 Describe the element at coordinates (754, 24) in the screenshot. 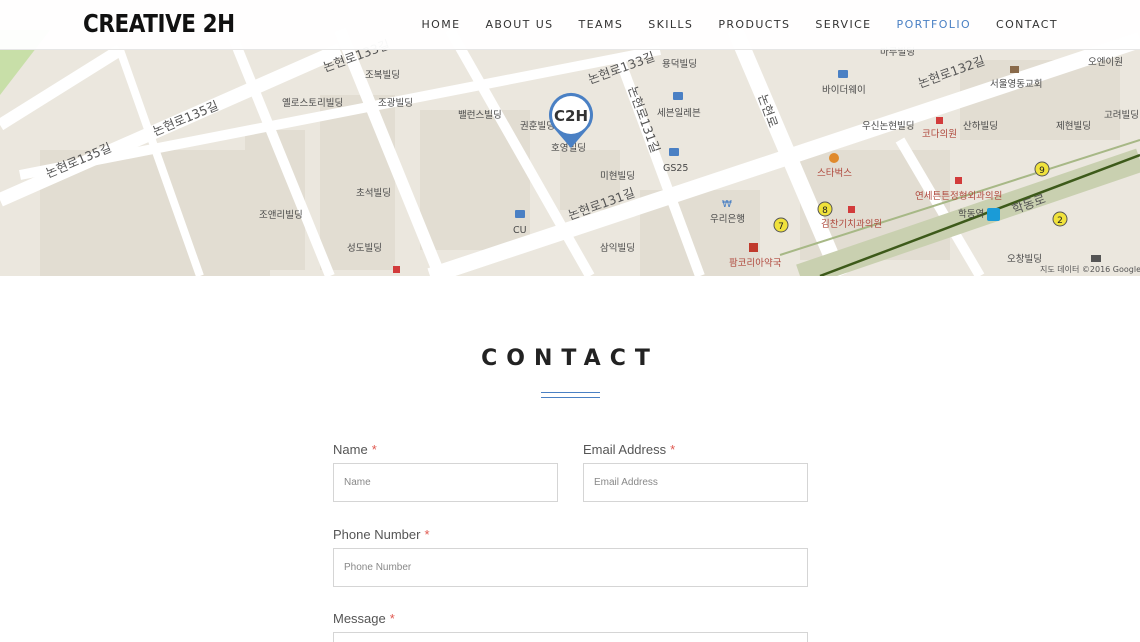

I see `nav-products: PRODUCTS` at that location.